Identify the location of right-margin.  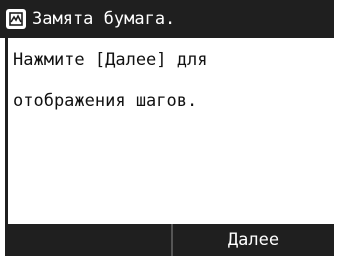
(337, 128).